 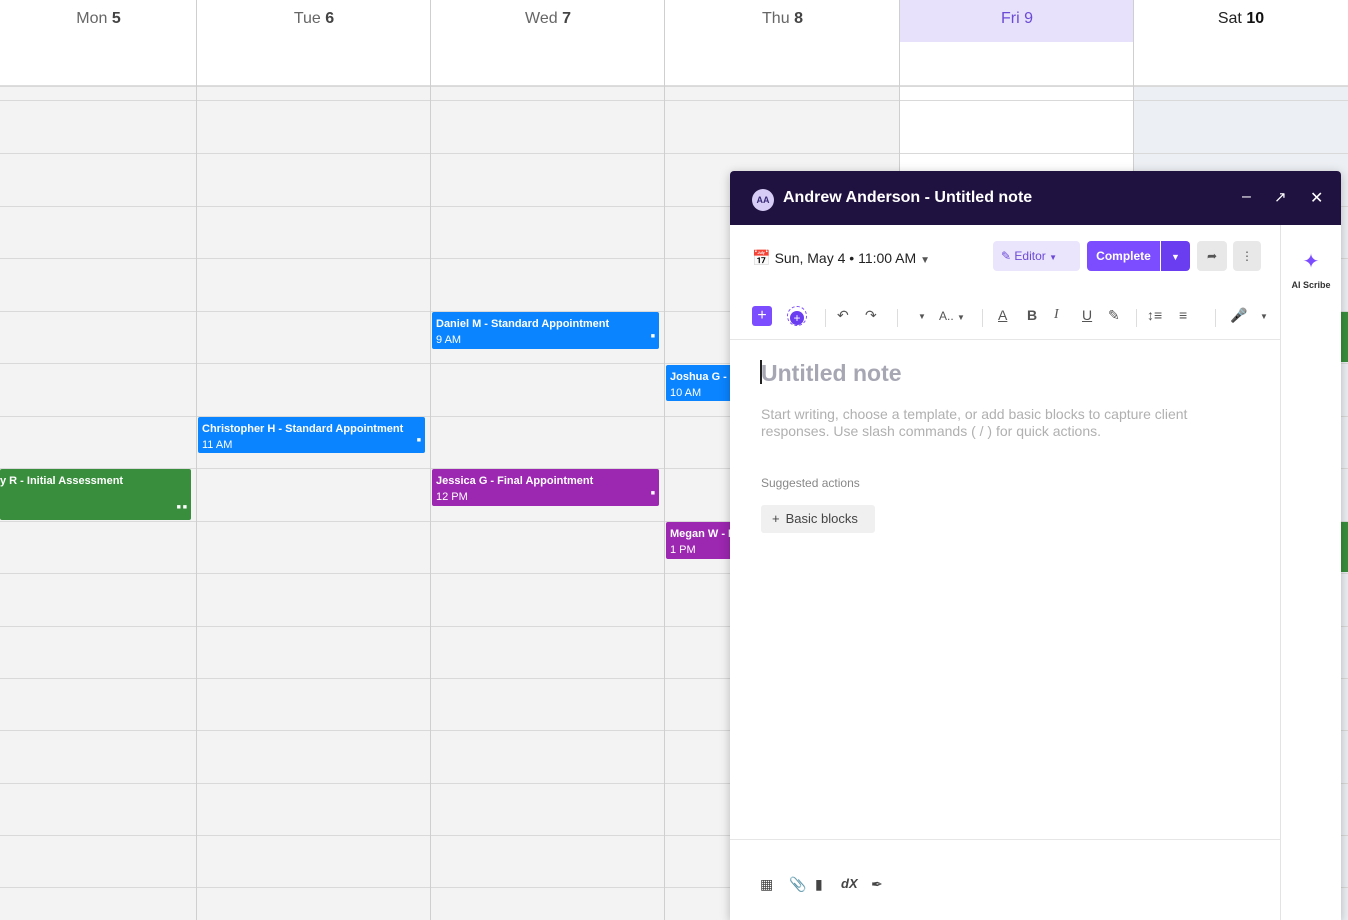 What do you see at coordinates (762, 316) in the screenshot?
I see `add-block-icon: +` at bounding box center [762, 316].